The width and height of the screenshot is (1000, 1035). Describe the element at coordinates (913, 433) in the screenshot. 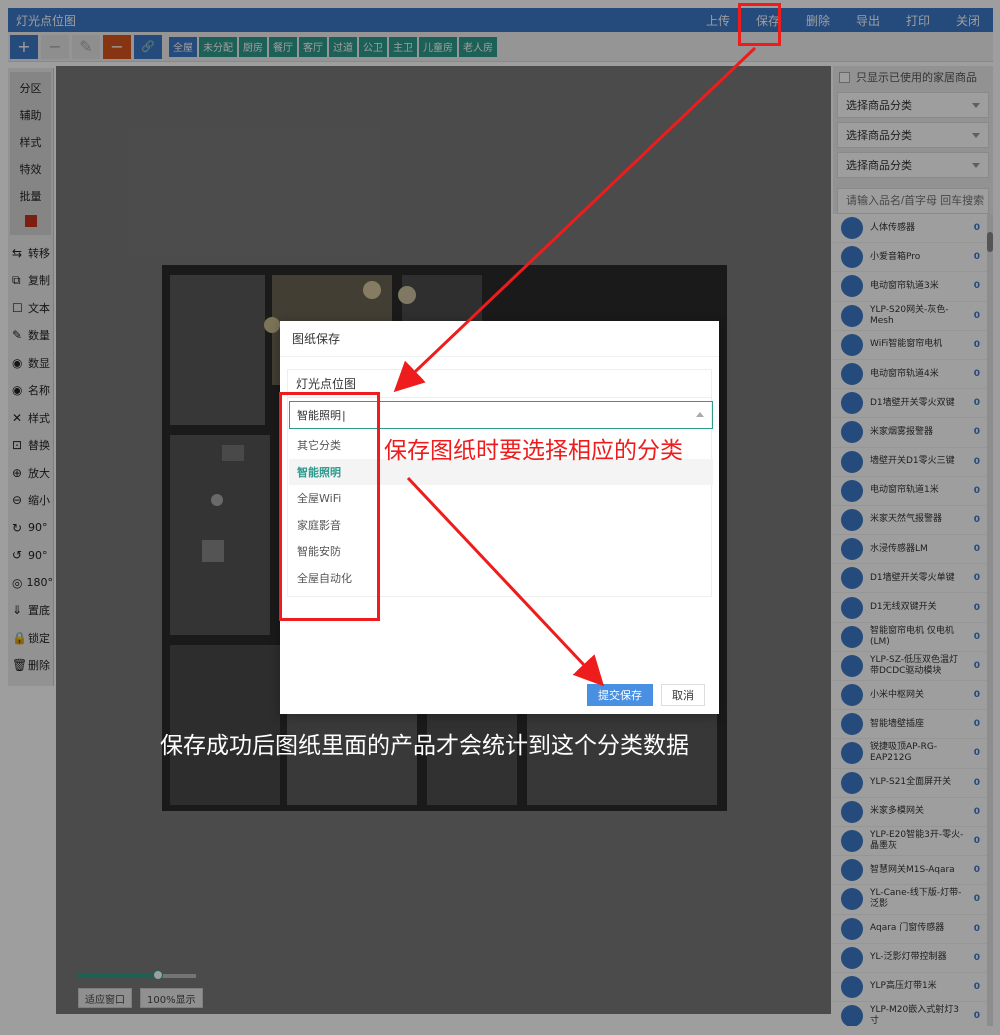

I see `product-item: 米家烟雾报警器 0` at that location.